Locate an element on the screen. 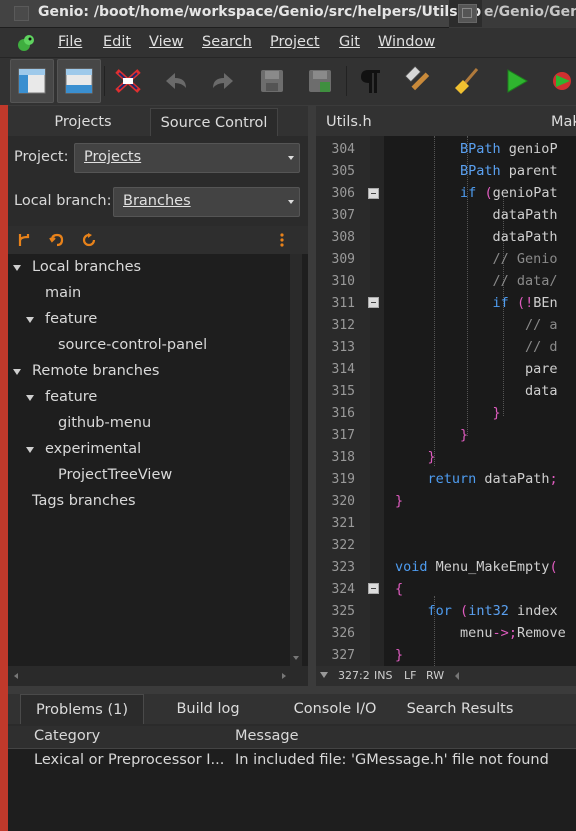  code-line: // a is located at coordinates (476, 325).